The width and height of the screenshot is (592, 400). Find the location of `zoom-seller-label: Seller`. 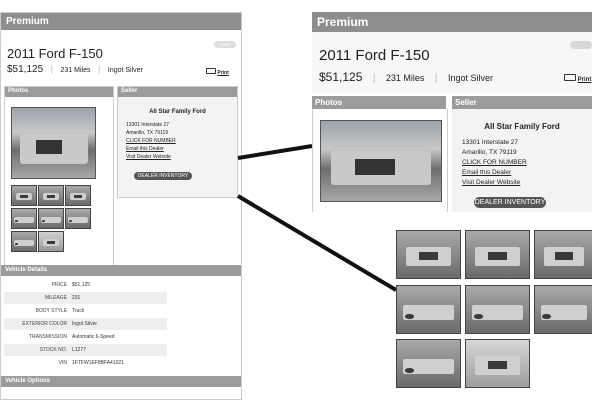

zoom-seller-label: Seller is located at coordinates (466, 102).